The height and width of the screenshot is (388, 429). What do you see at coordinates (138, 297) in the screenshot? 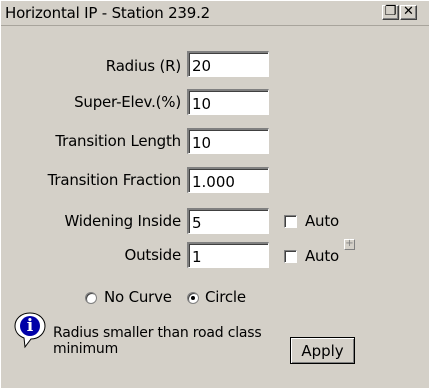
I see `no-curve-label: No Curve` at bounding box center [138, 297].